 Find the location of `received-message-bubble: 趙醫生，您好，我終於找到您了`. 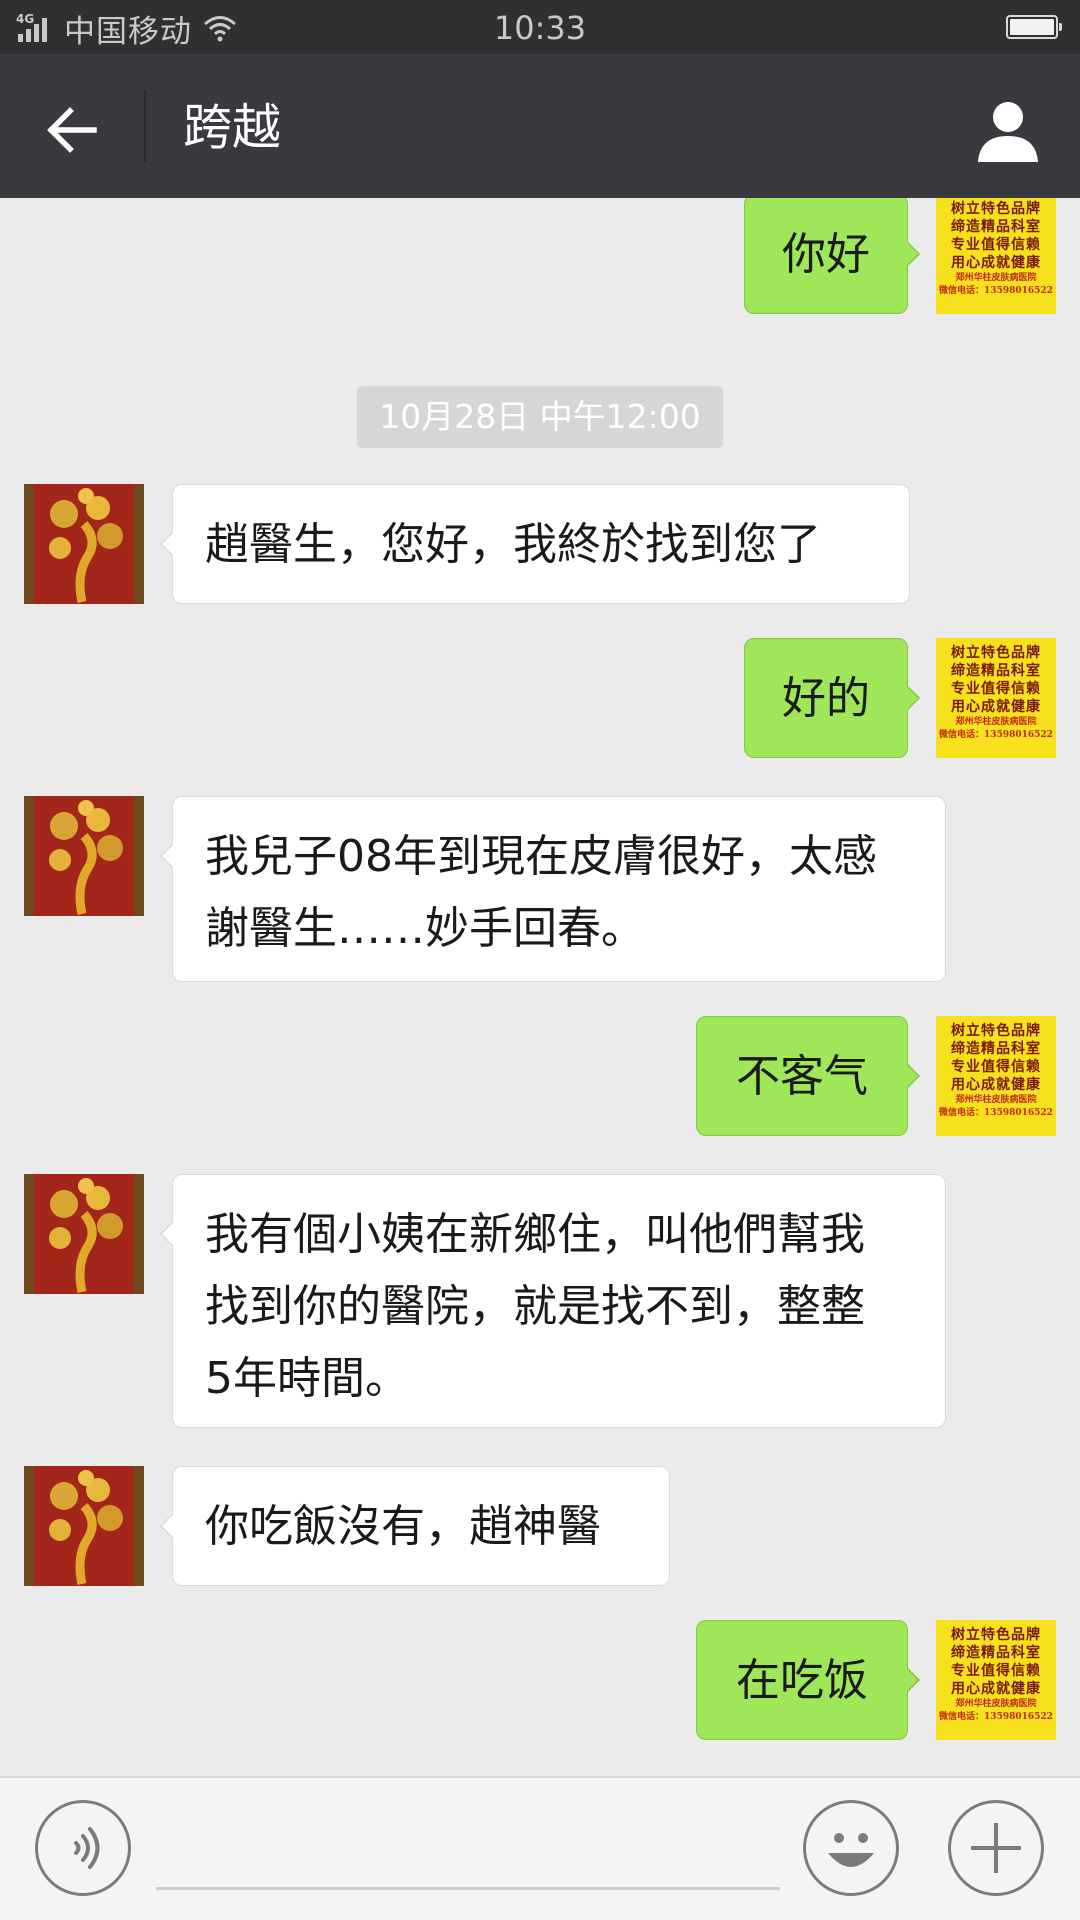

received-message-bubble: 趙醫生，您好，我終於找到您了 is located at coordinates (535, 544).